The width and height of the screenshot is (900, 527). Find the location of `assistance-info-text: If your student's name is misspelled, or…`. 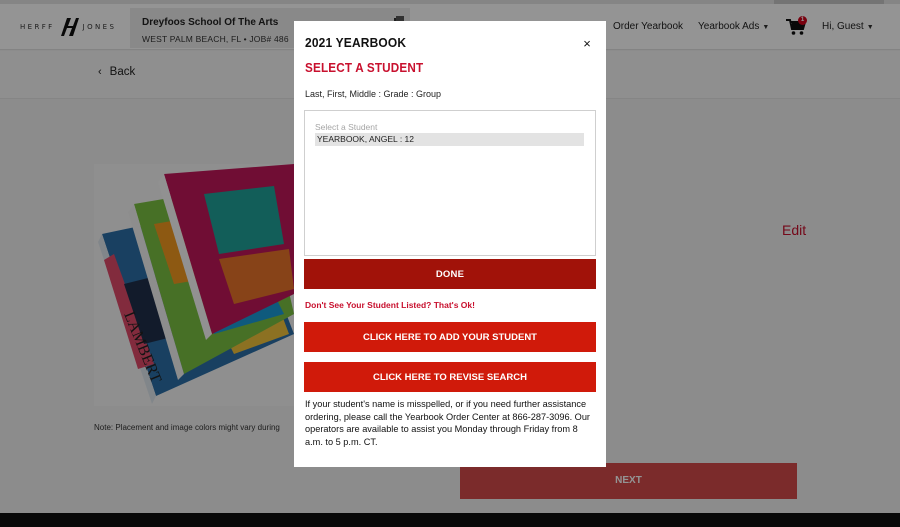

assistance-info-text: If your student's name is misspelled, or… is located at coordinates (447, 423).